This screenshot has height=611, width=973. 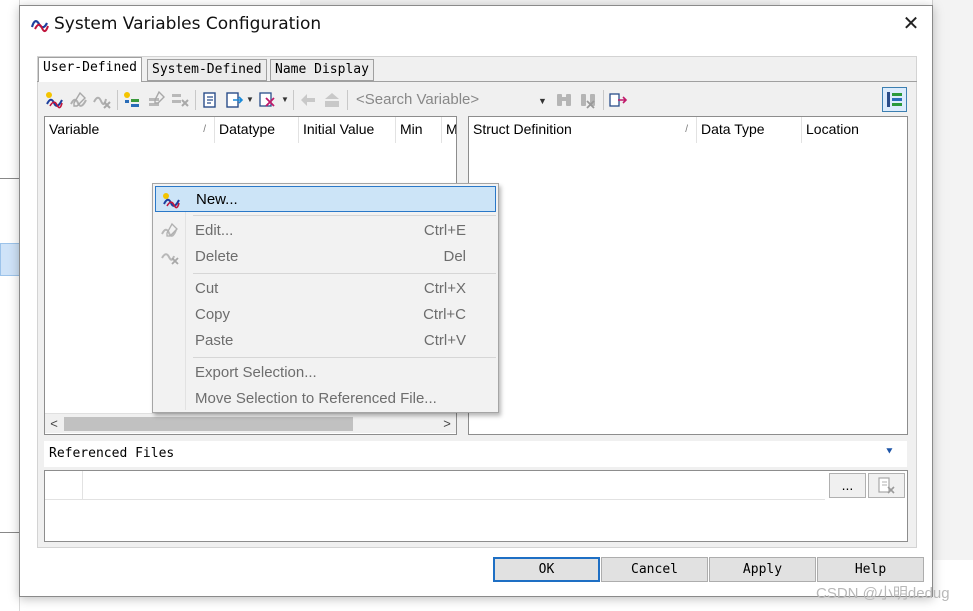 I want to click on menu-item-copy: Copy Ctrl+C, so click(x=325, y=315).